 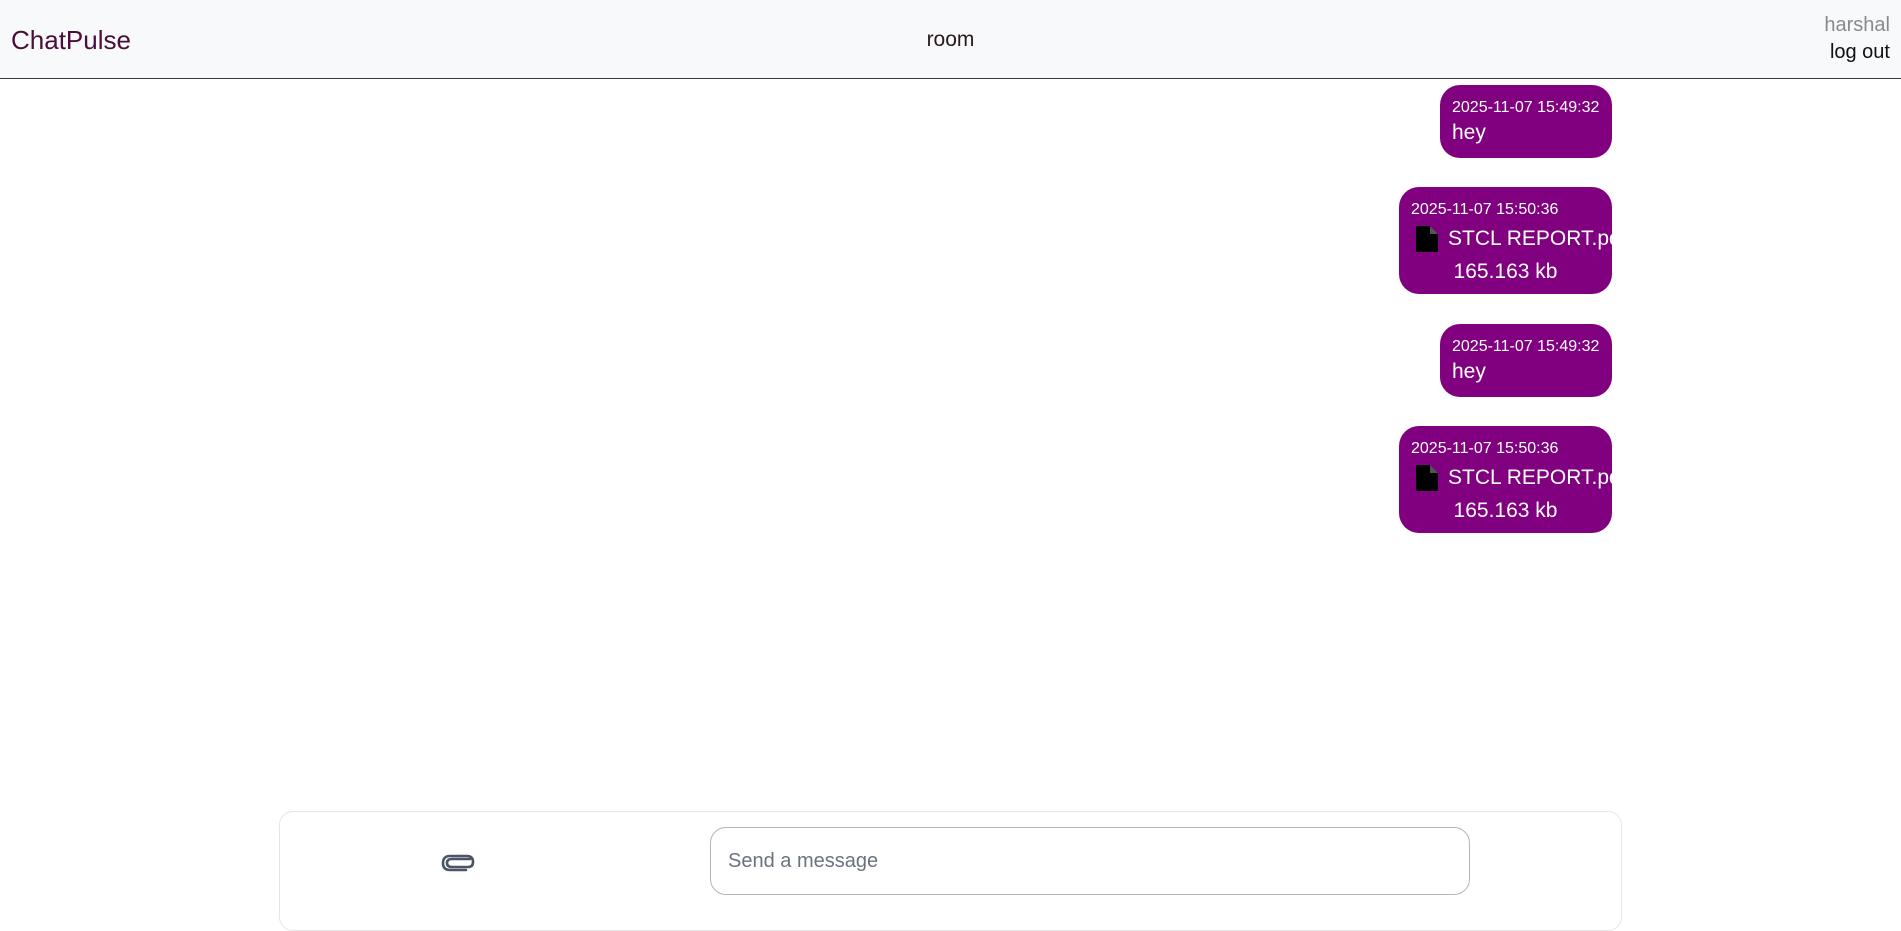 I want to click on message-composer, so click(x=950, y=871).